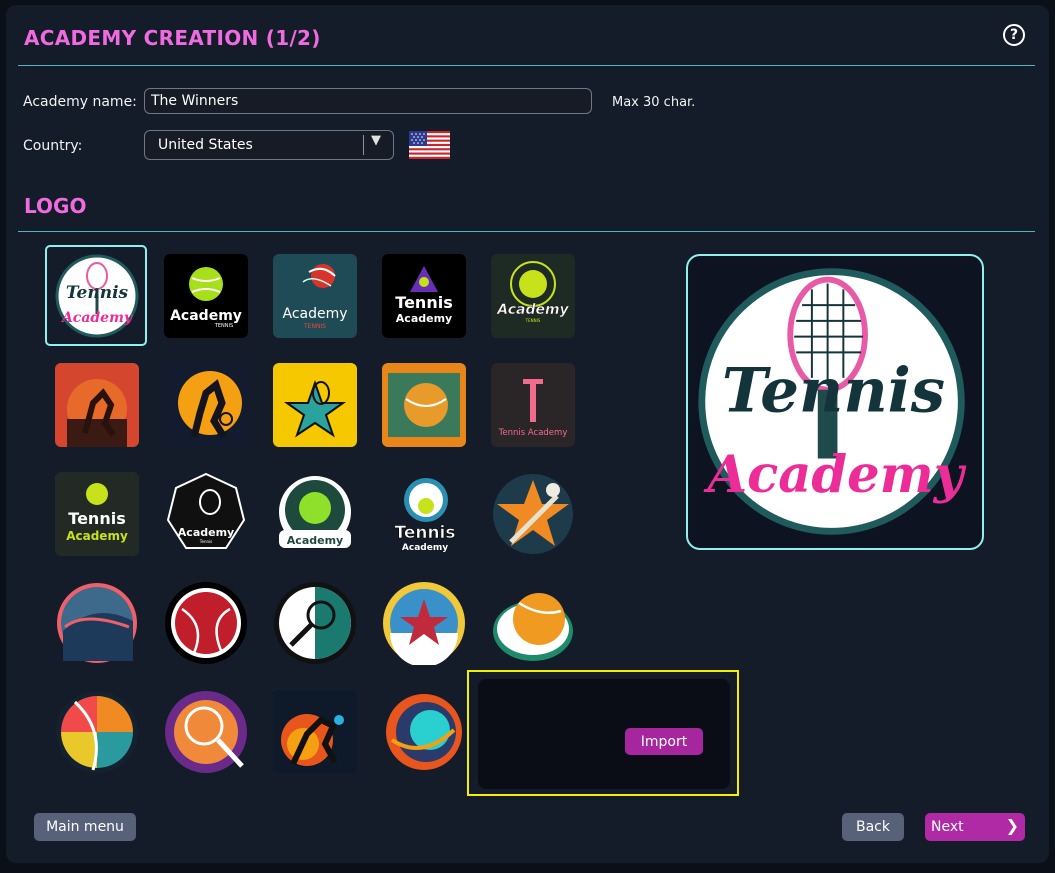 The height and width of the screenshot is (873, 1055). What do you see at coordinates (423, 302) in the screenshot?
I see `logo-4-text: Tennis` at bounding box center [423, 302].